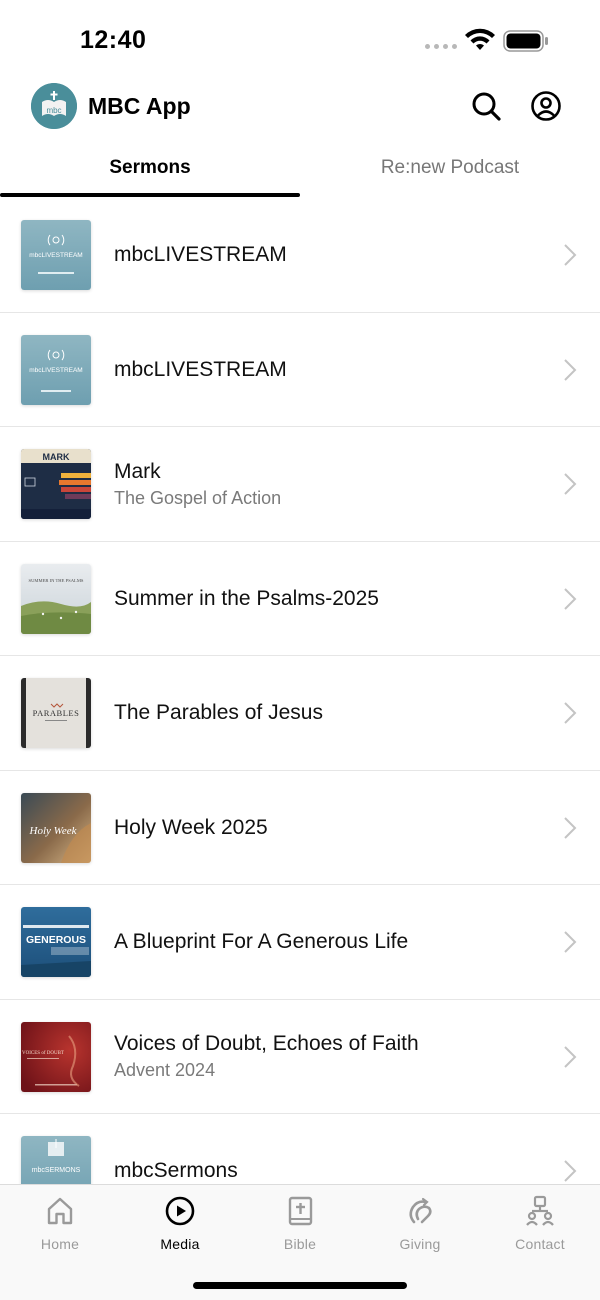  What do you see at coordinates (150, 172) in the screenshot?
I see `tab-sermons: Sermons` at bounding box center [150, 172].